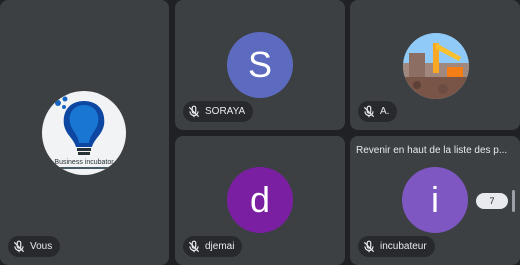 The height and width of the screenshot is (265, 520). I want to click on more-participants-badge: 7, so click(492, 201).